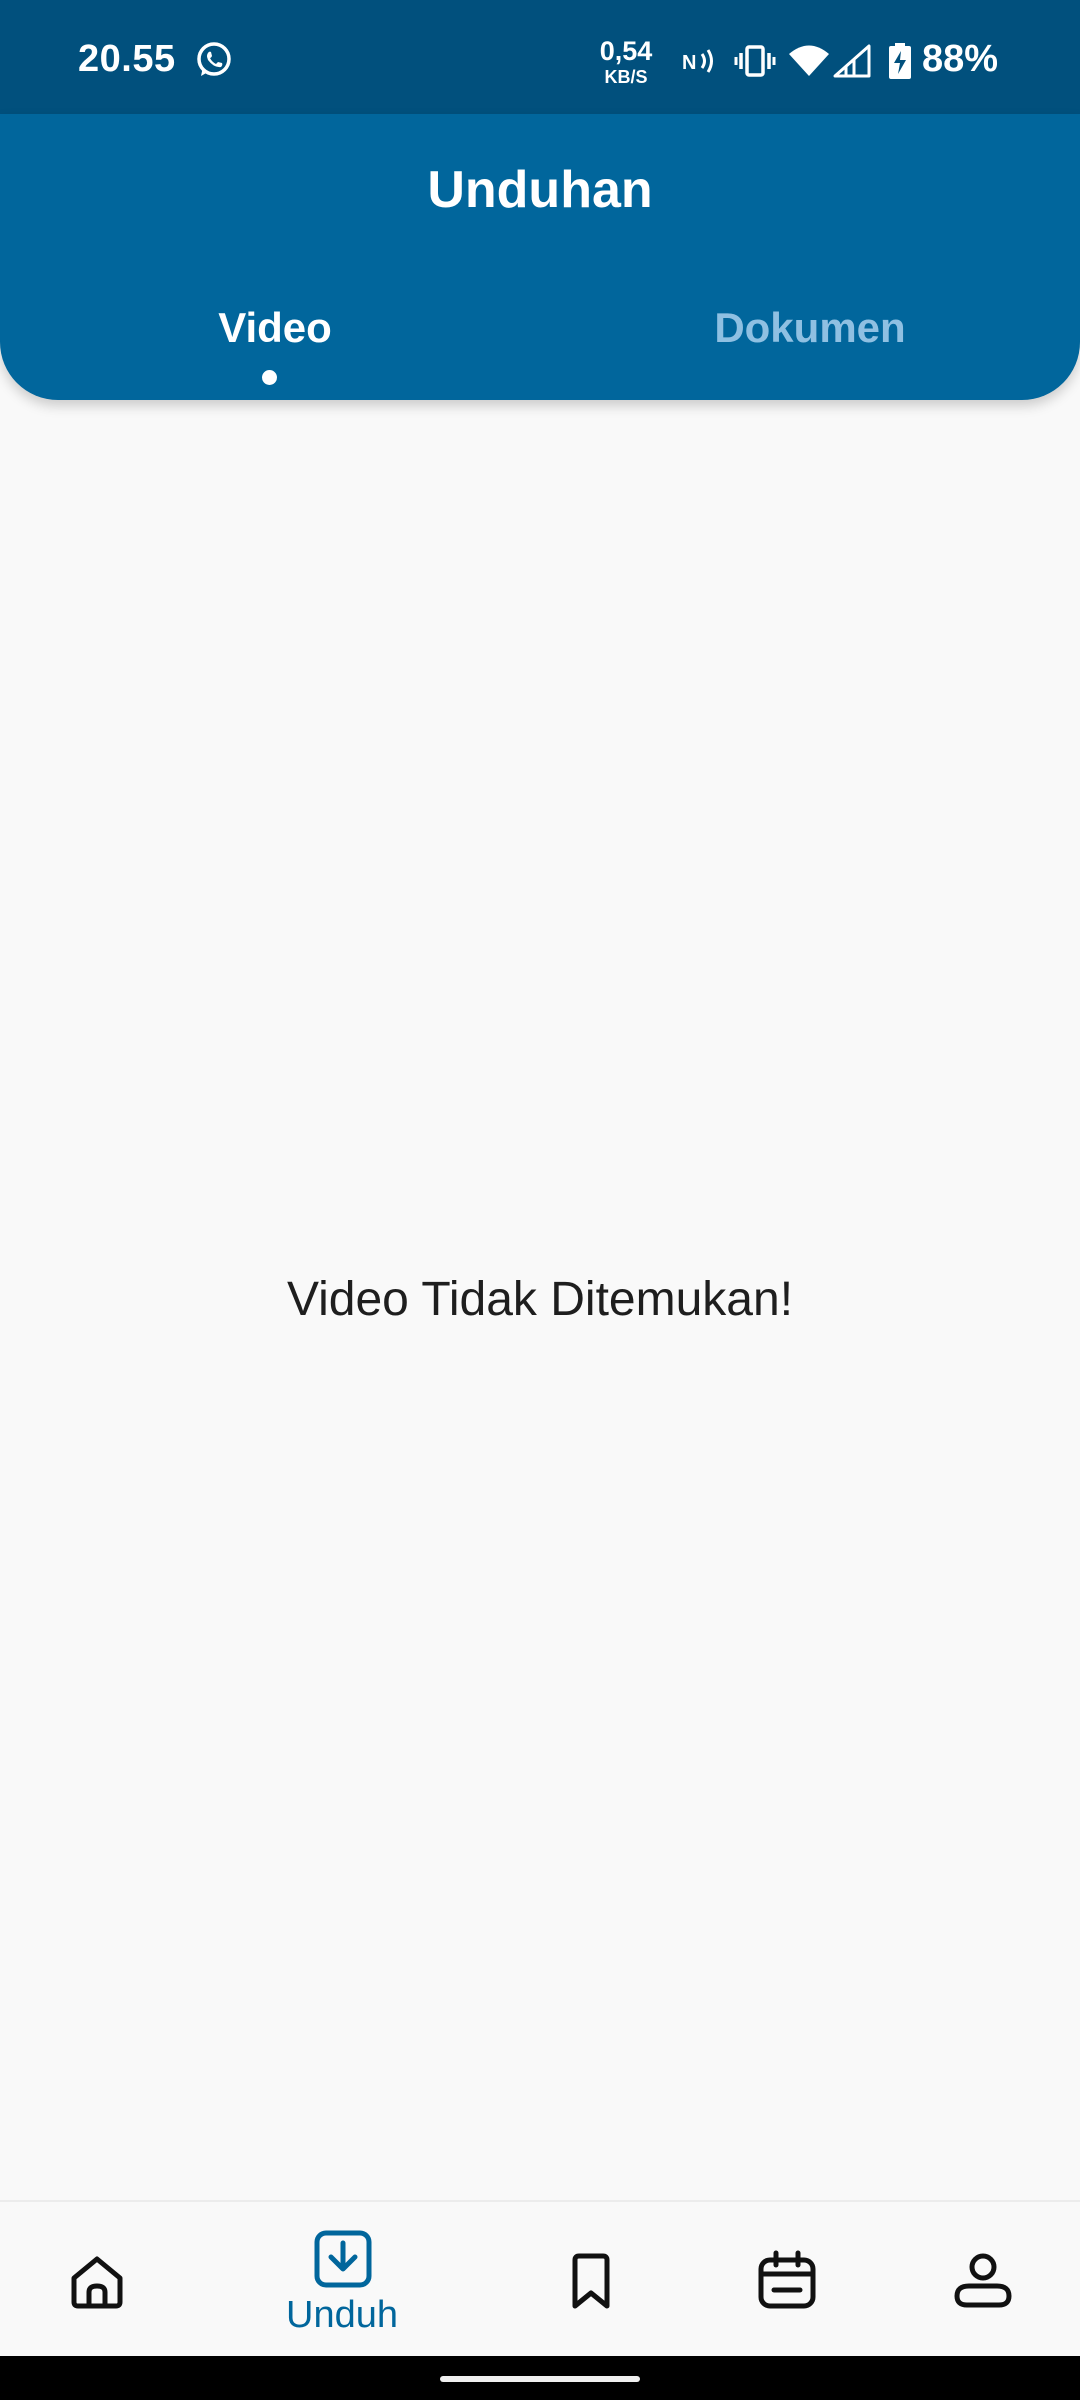  I want to click on calendar-icon, so click(787, 2279).